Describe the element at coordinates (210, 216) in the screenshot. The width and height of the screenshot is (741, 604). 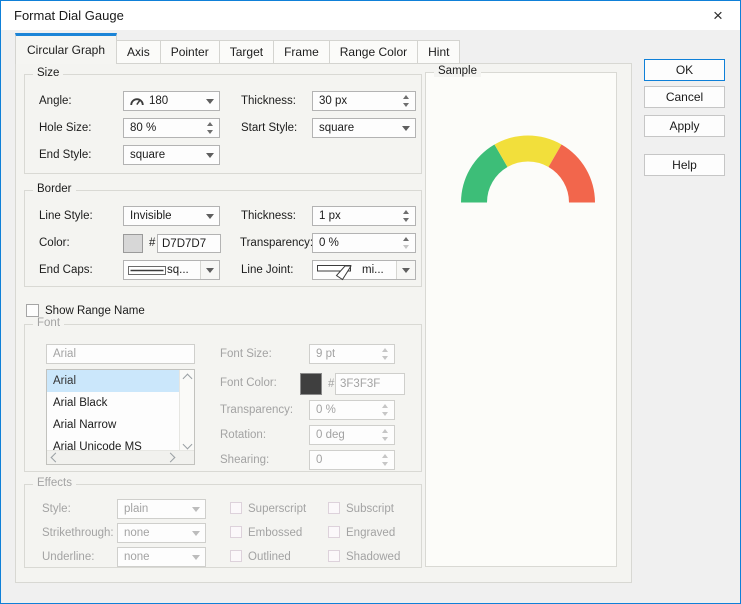
I see `line-style-dropdown-button` at that location.